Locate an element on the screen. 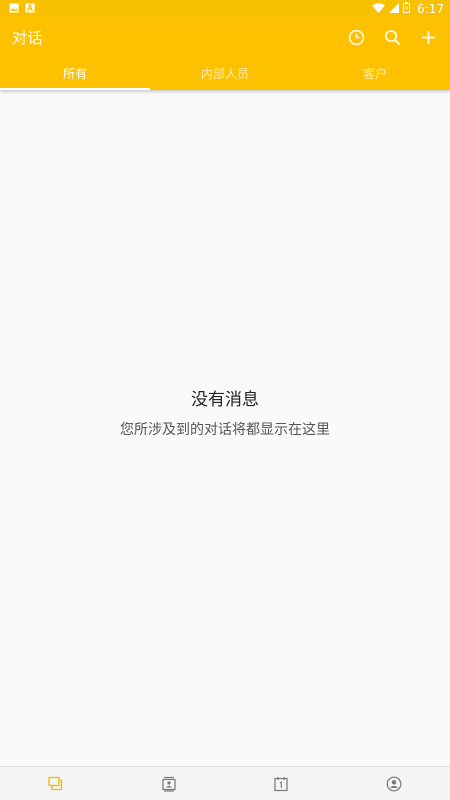 Image resolution: width=450 pixels, height=800 pixels. profile-icon is located at coordinates (394, 783).